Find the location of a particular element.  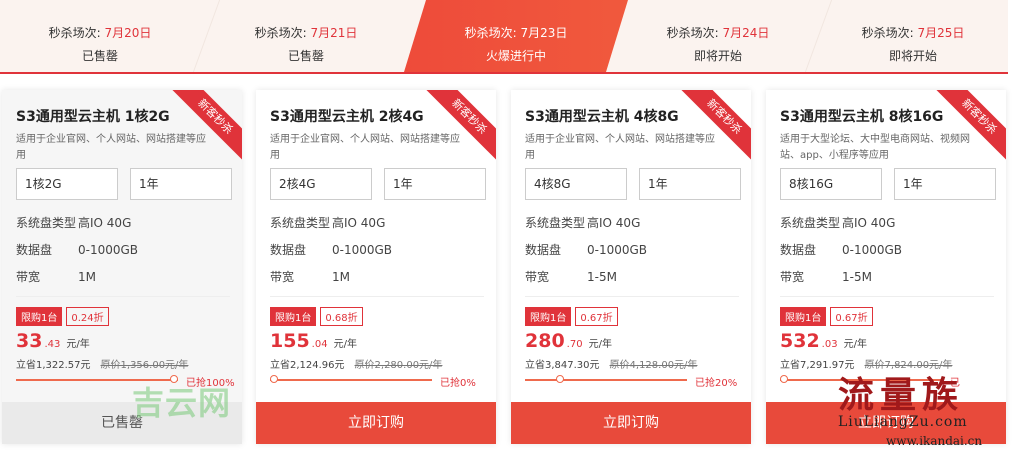

savings: 立省1,322.57元 原价1,356.00元/年 is located at coordinates (102, 363).